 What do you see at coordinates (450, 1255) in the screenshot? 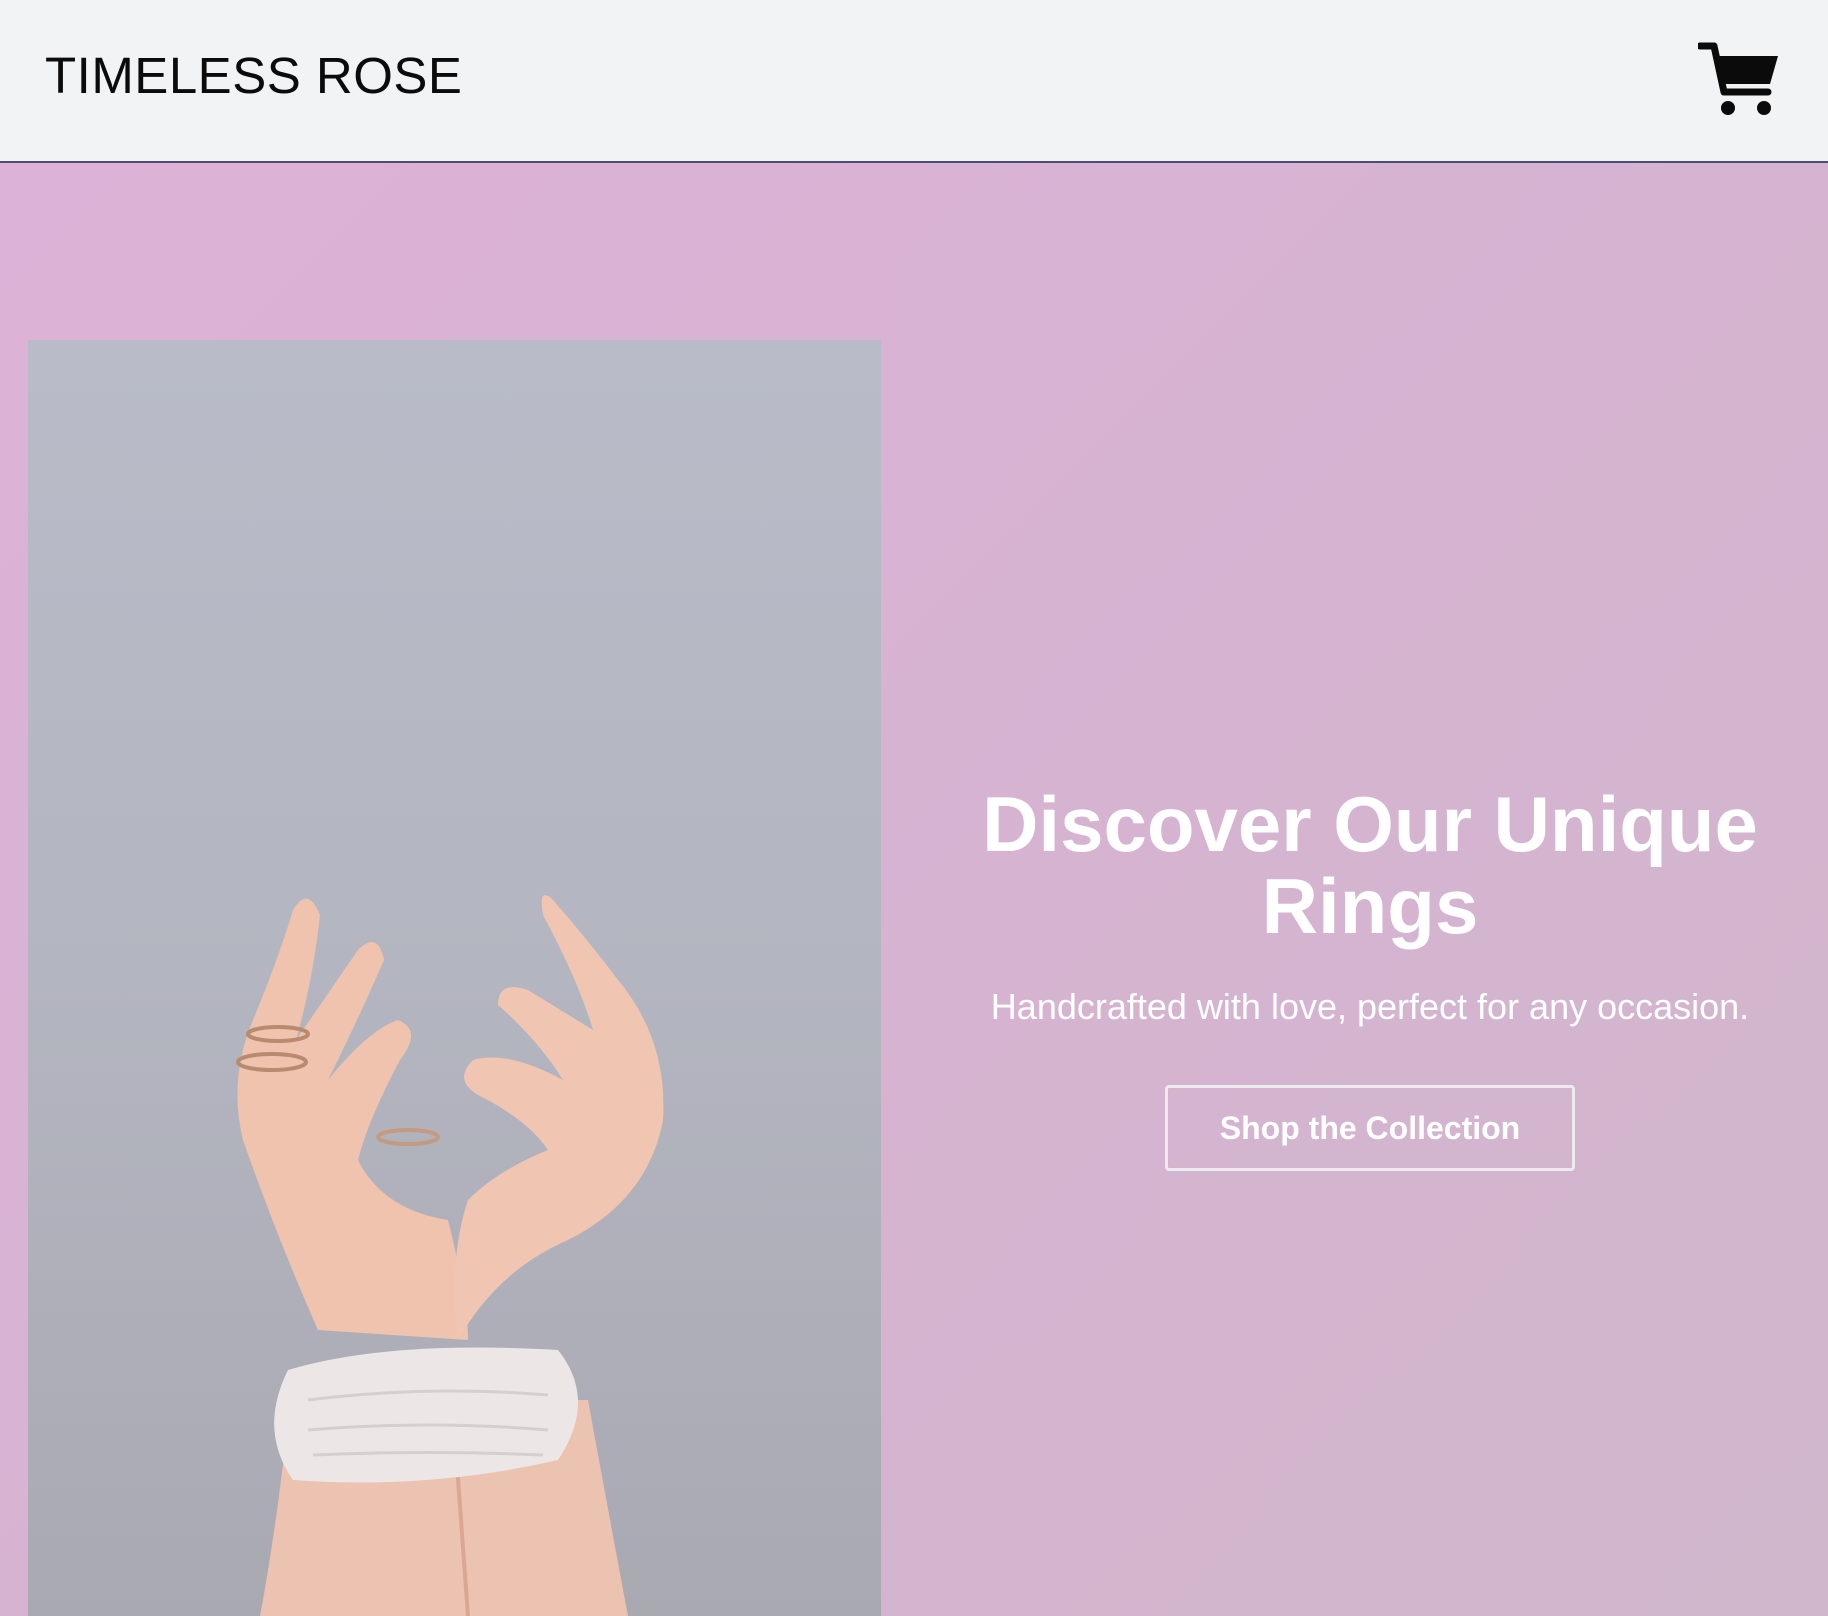
I see `hands-illustration` at bounding box center [450, 1255].